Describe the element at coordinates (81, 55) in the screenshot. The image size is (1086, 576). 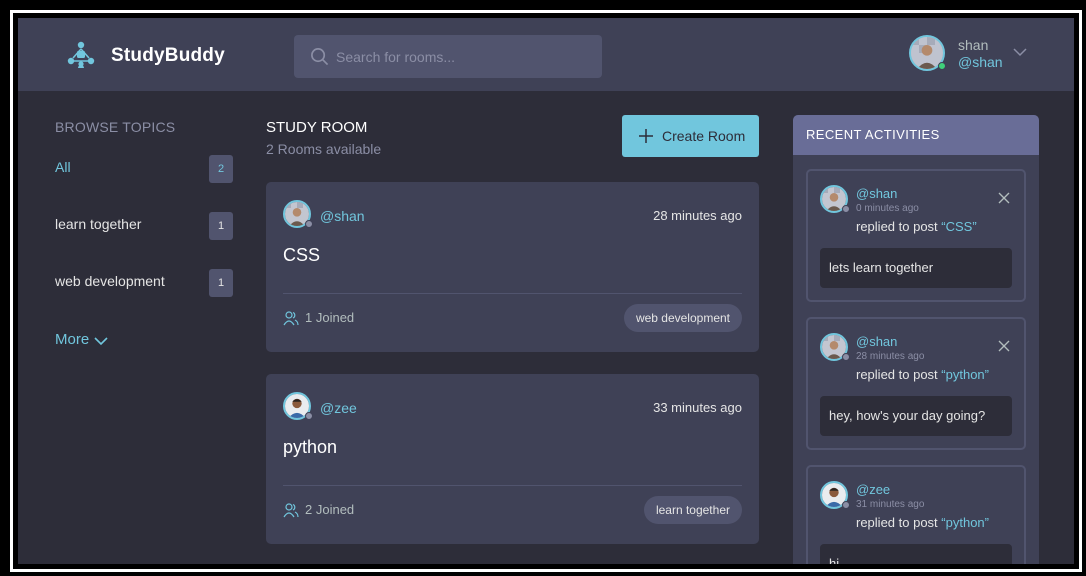
I see `people-network-icon` at that location.